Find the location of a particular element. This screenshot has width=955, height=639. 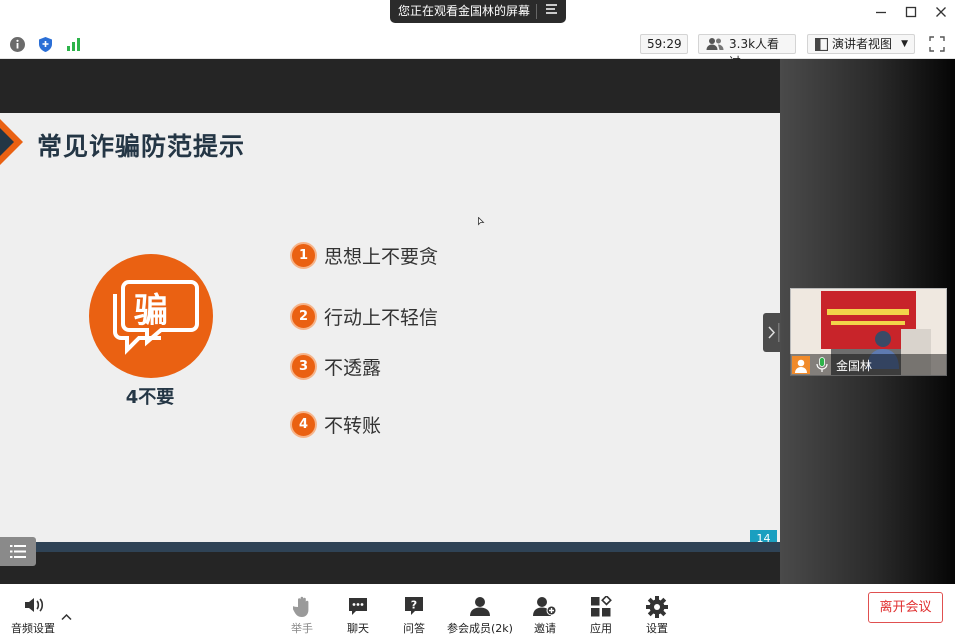

view-mode-label: 演讲者视图 is located at coordinates (862, 44).